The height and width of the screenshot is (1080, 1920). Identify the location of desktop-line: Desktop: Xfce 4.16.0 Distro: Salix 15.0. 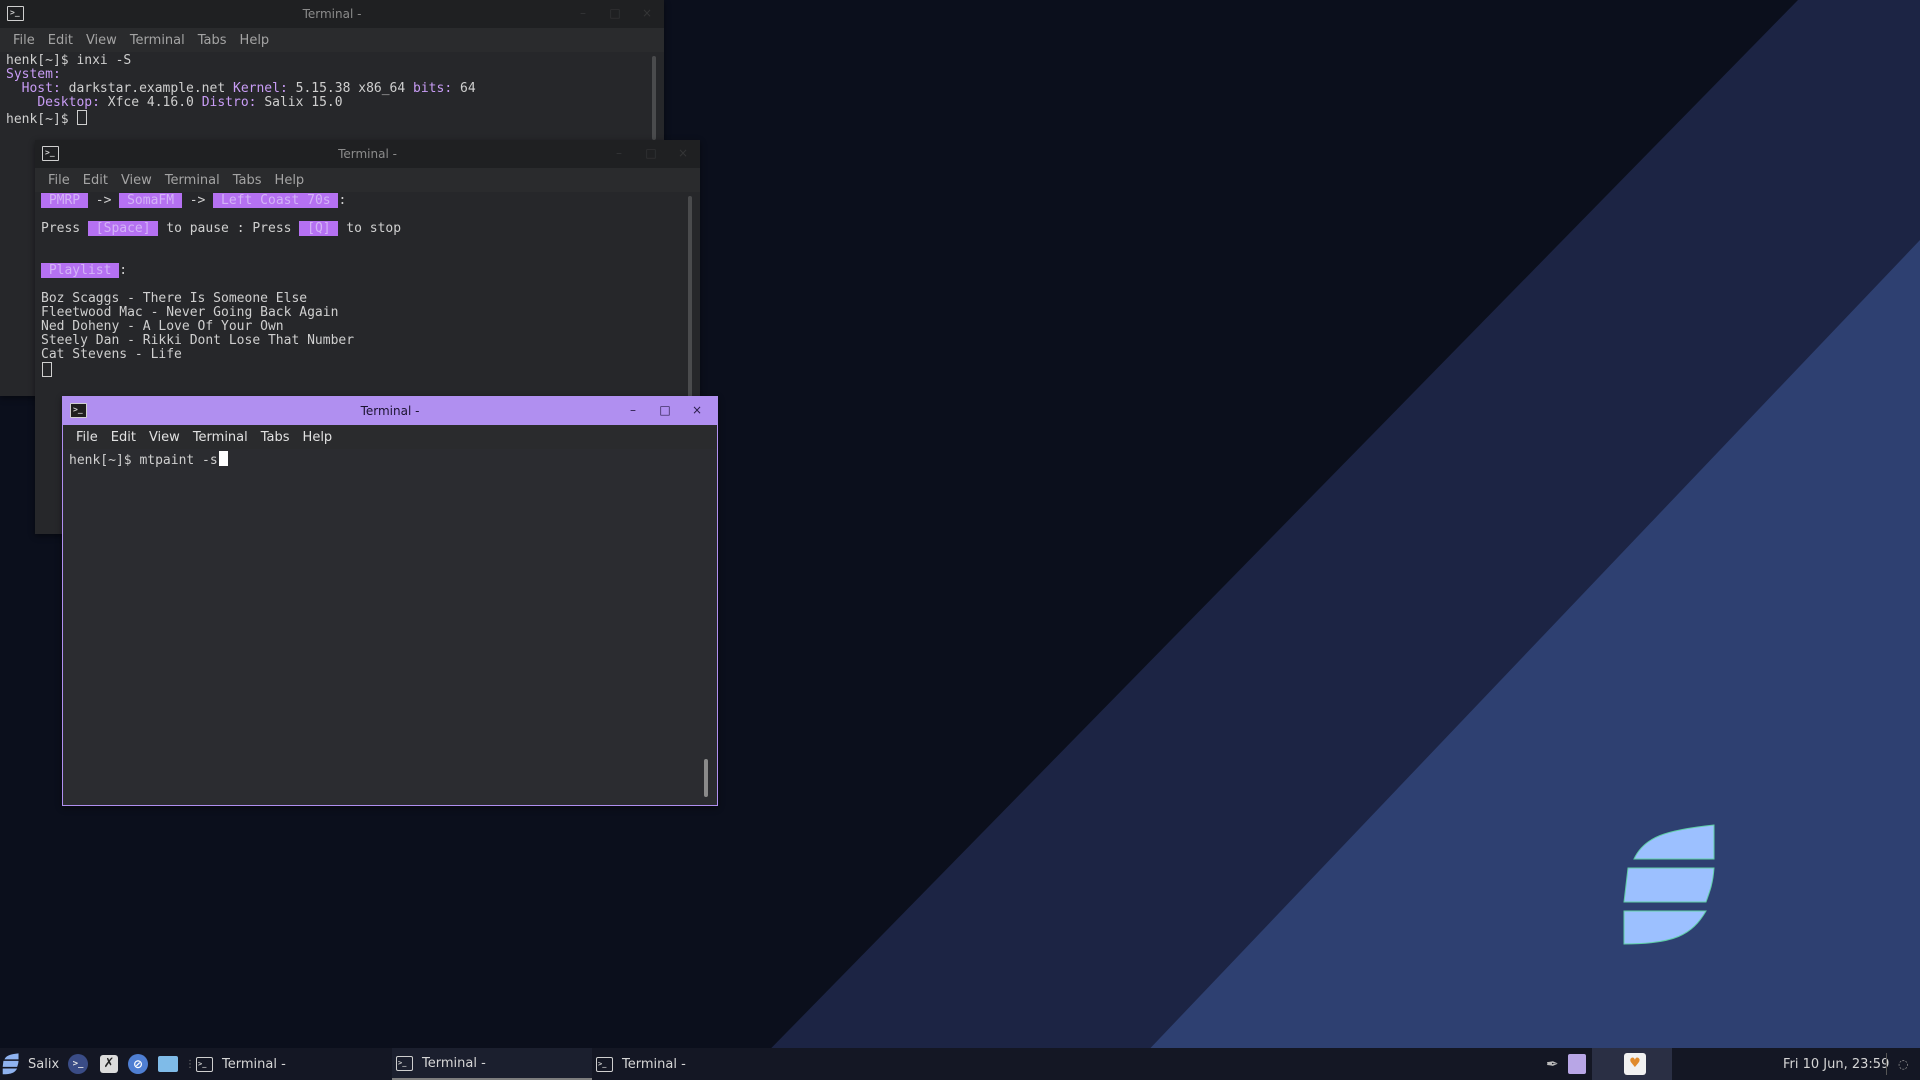
(190, 102).